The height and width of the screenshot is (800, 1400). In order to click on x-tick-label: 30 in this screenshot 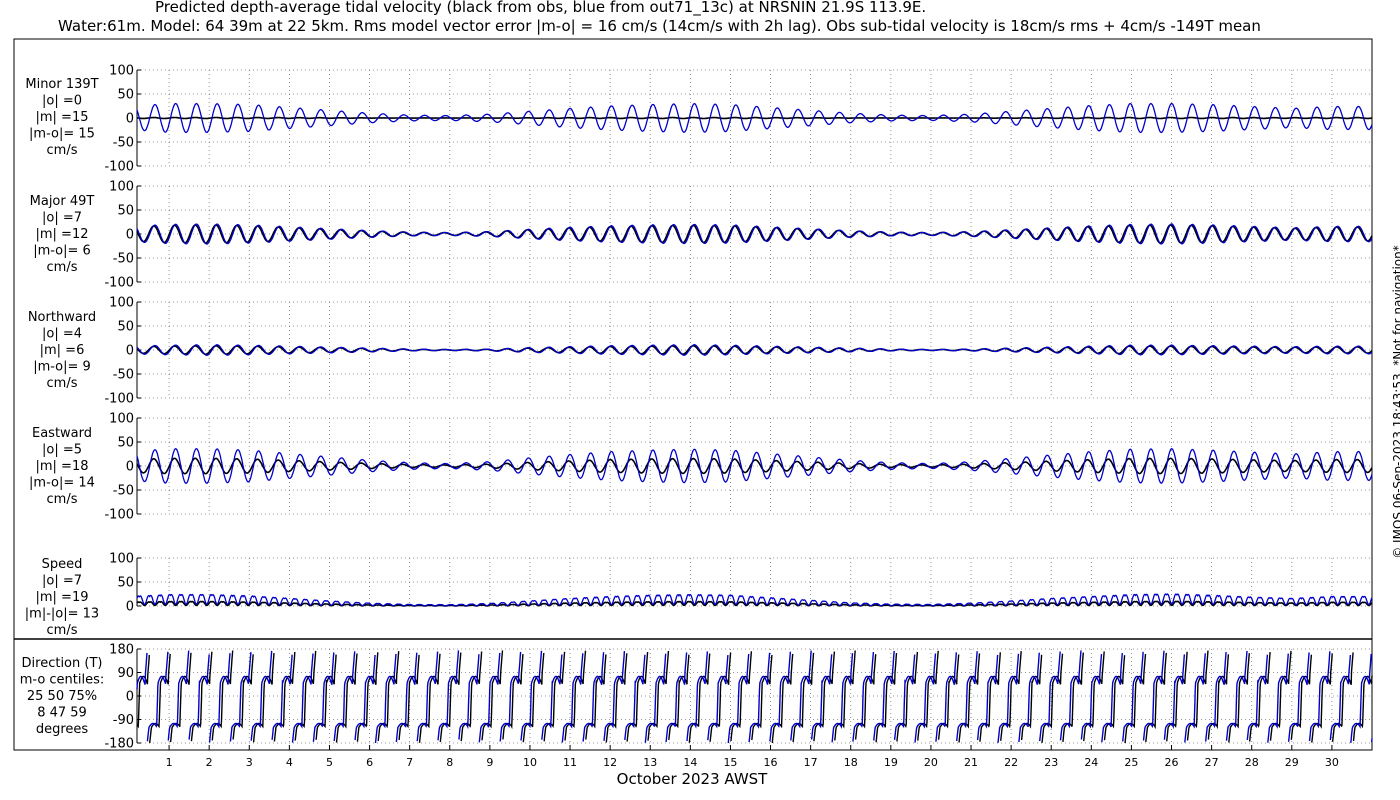, I will do `click(1332, 762)`.